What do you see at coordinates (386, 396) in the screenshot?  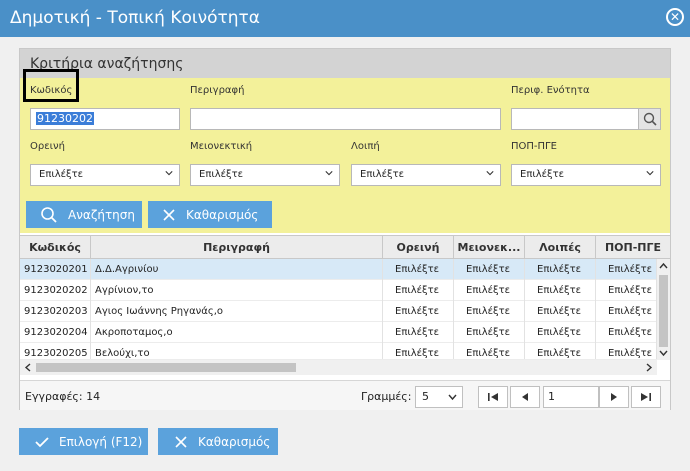 I see `rows-label: Γραμμές:` at bounding box center [386, 396].